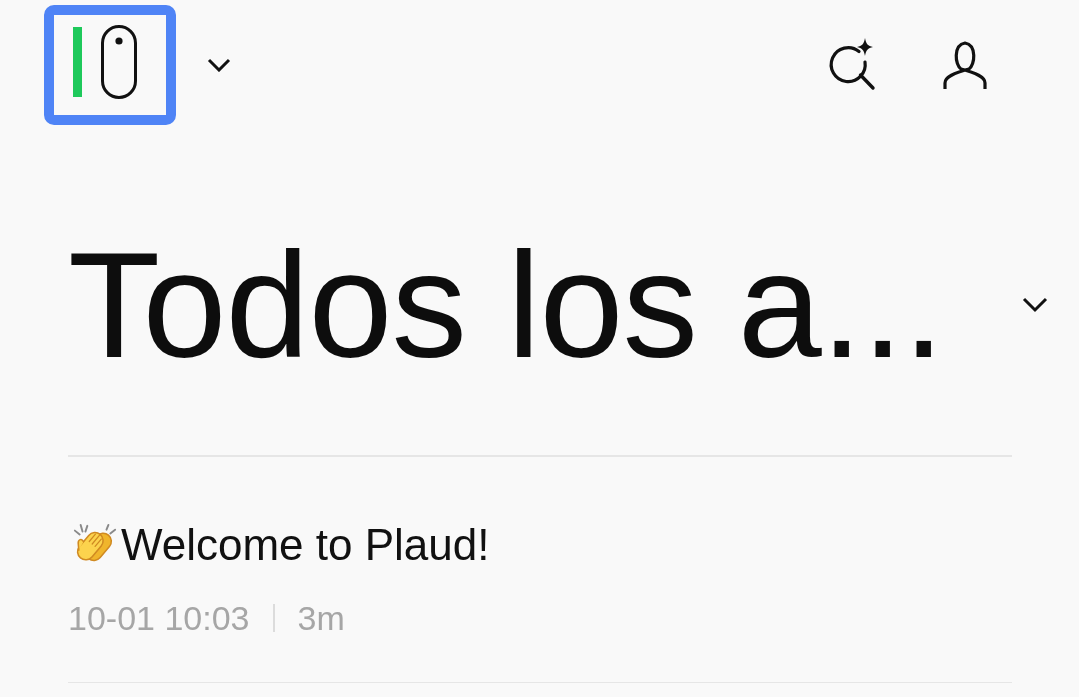 The image size is (1079, 697). What do you see at coordinates (105, 62) in the screenshot?
I see `app-logo-icon` at bounding box center [105, 62].